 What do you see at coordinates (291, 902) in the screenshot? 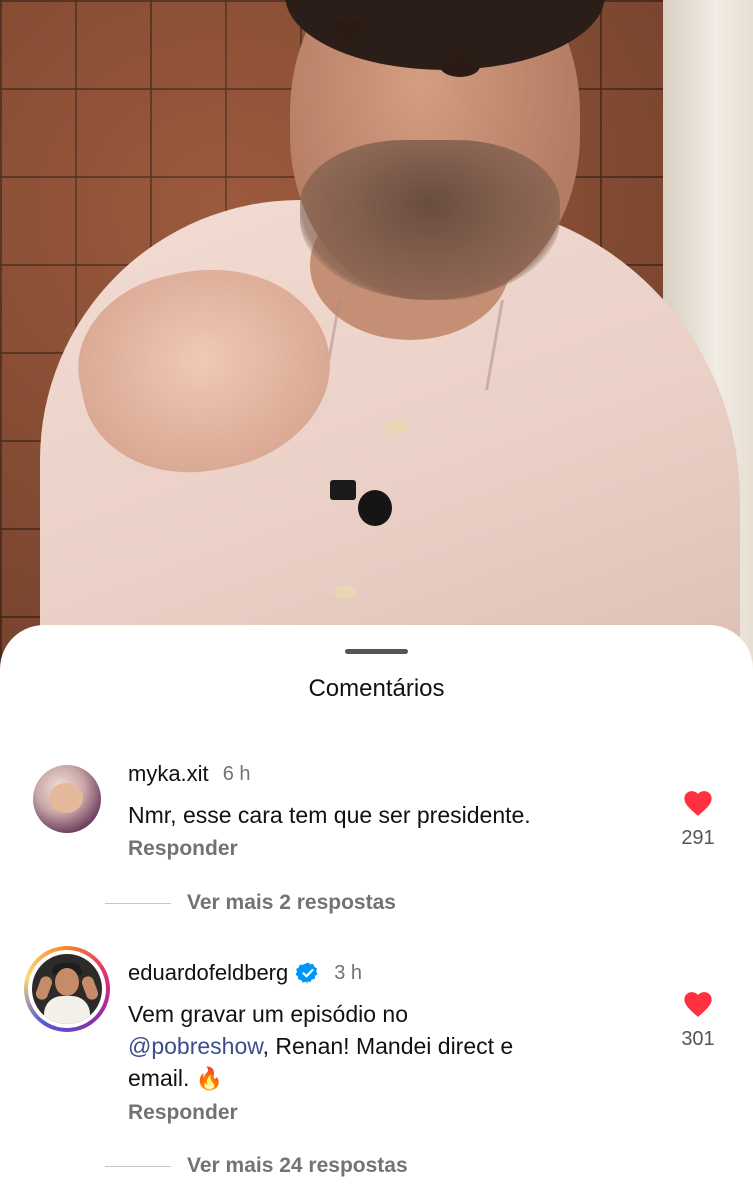
I see `view-more-replies-label: Ver mais 2 respostas` at bounding box center [291, 902].